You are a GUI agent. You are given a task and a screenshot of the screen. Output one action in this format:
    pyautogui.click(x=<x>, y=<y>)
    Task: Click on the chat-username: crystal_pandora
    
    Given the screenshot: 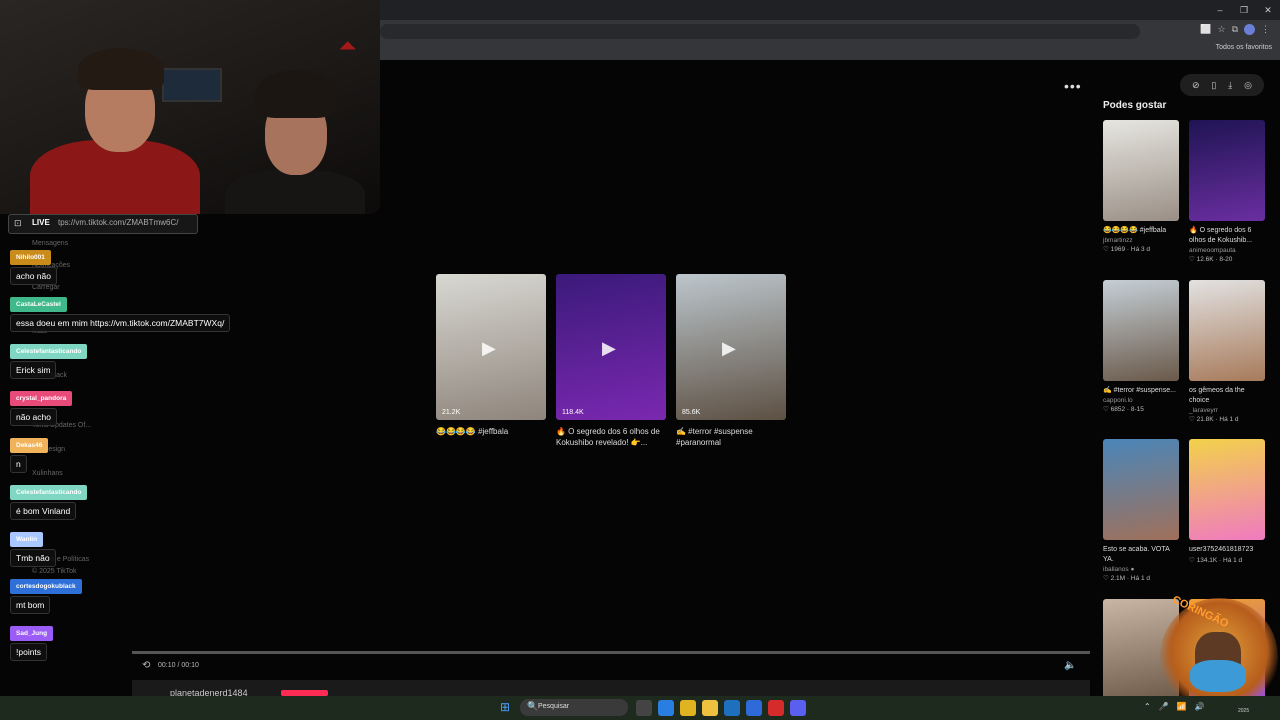 What is the action you would take?
    pyautogui.click(x=41, y=398)
    